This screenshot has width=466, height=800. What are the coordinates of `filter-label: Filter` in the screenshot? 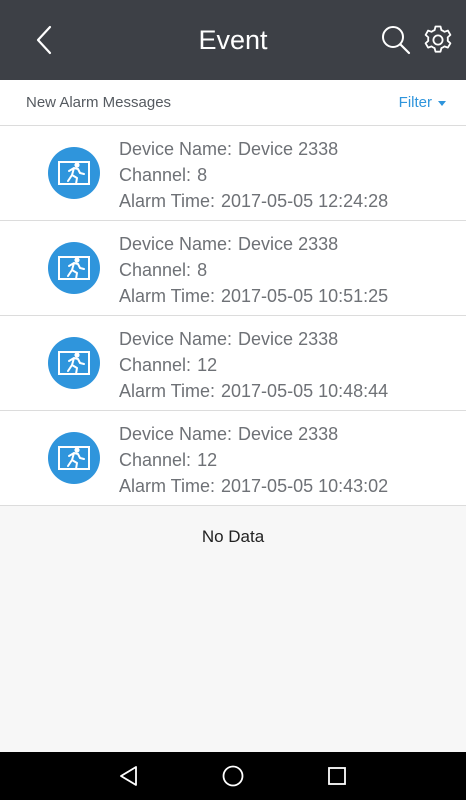 It's located at (415, 102).